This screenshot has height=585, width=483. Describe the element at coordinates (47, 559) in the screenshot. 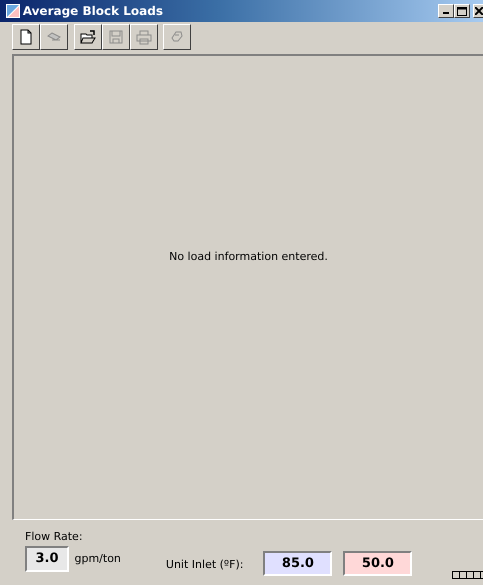

I see `flow-rate-field: 3.0` at that location.